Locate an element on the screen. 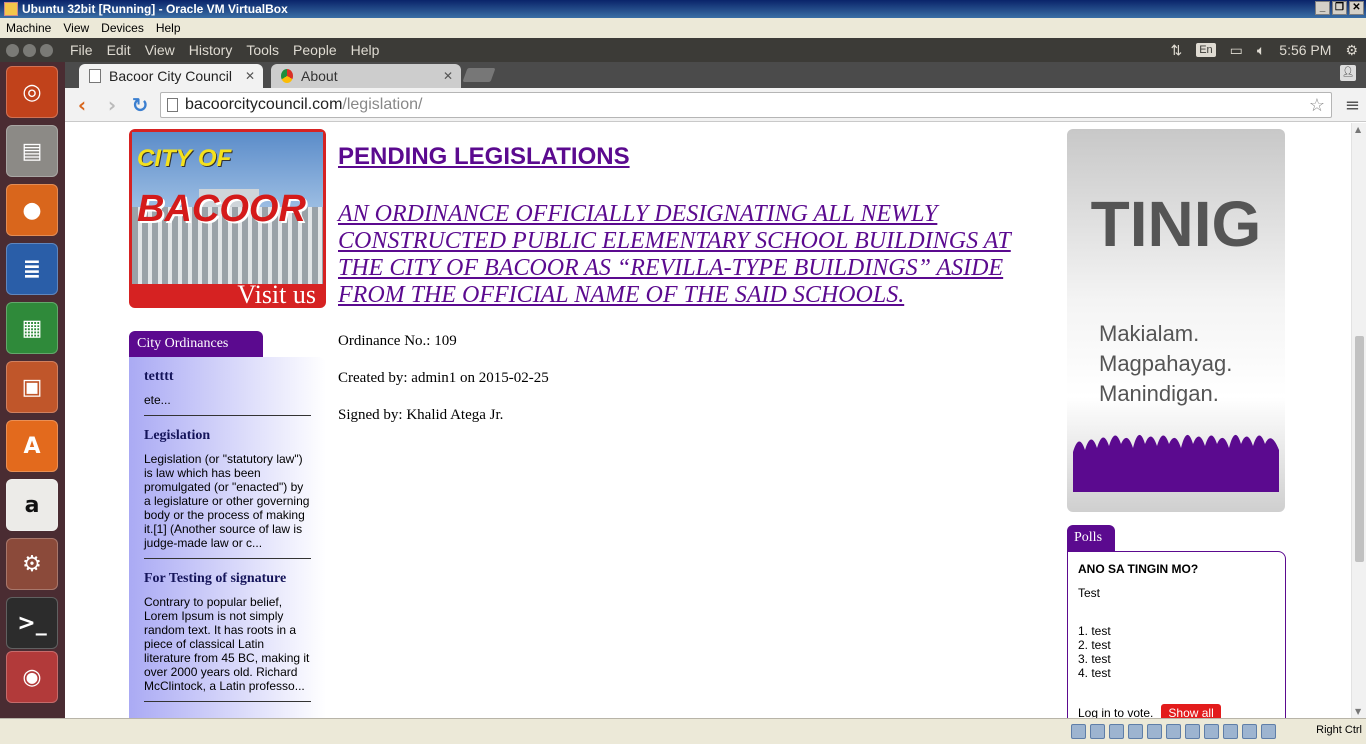 This screenshot has width=1366, height=744. keyboard-capture-icon is located at coordinates (1268, 731).